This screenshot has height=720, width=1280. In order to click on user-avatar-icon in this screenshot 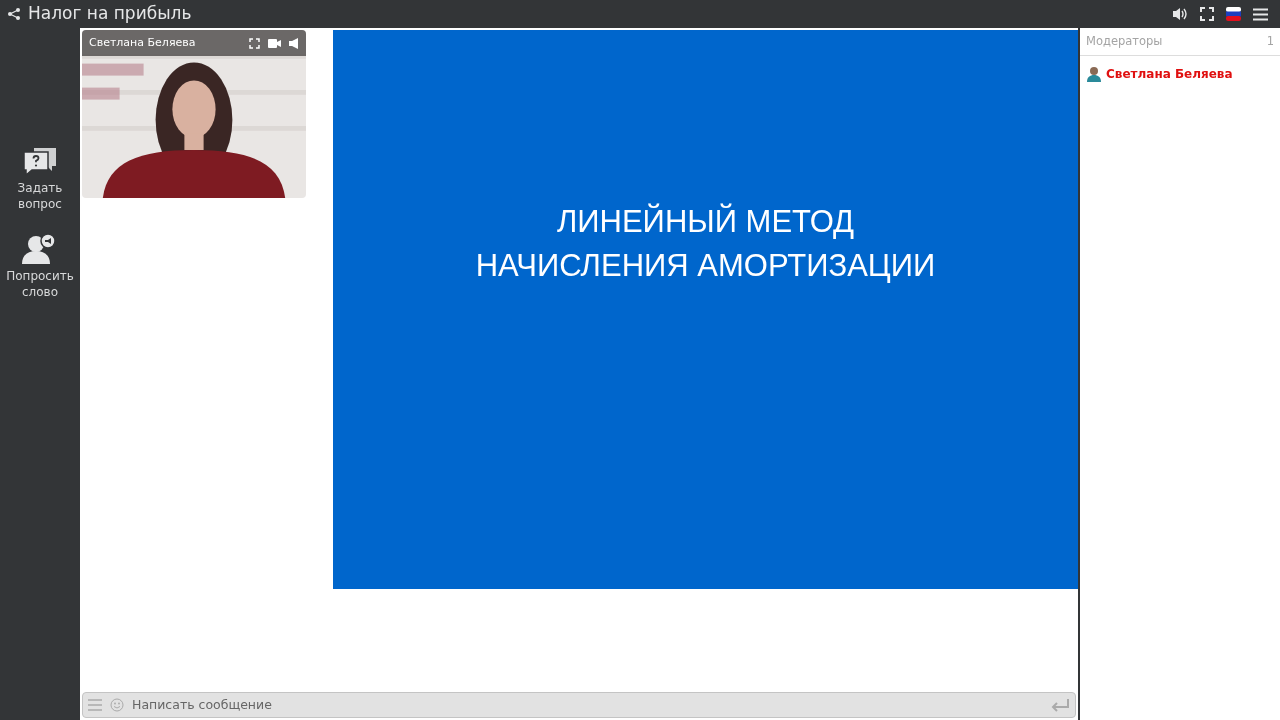, I will do `click(1094, 74)`.